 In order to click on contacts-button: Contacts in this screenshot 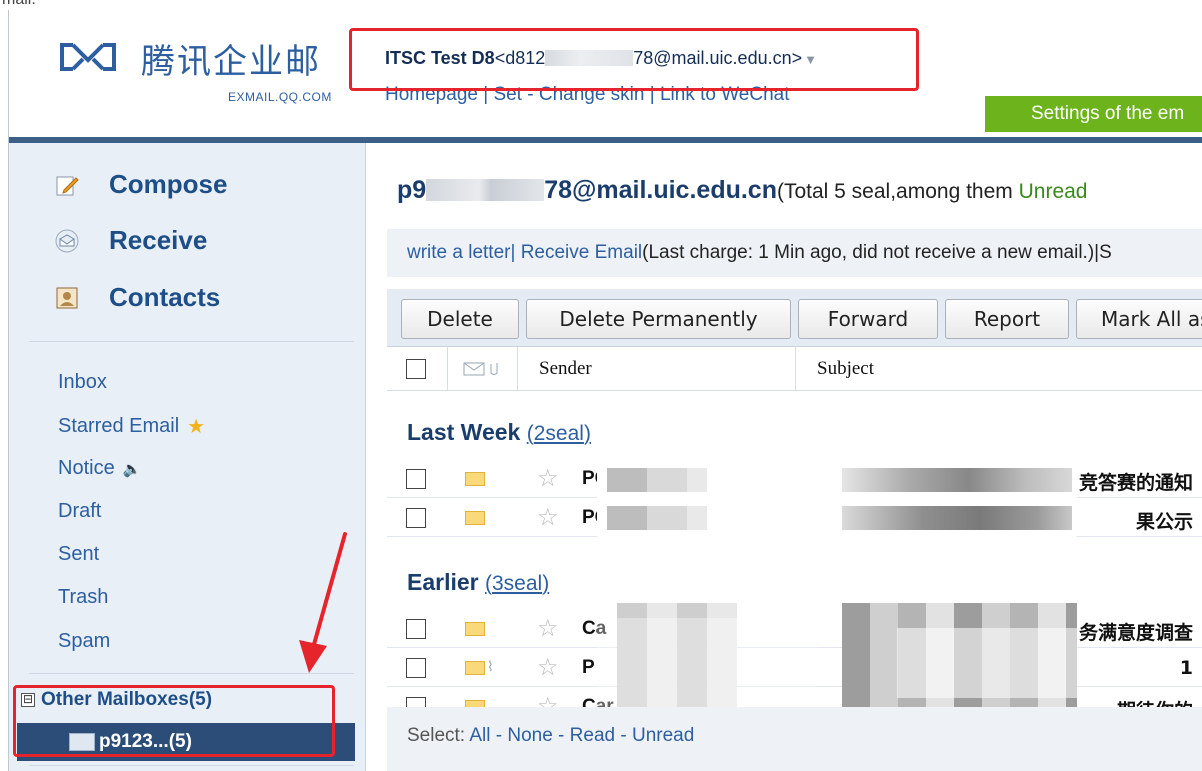, I will do `click(137, 297)`.